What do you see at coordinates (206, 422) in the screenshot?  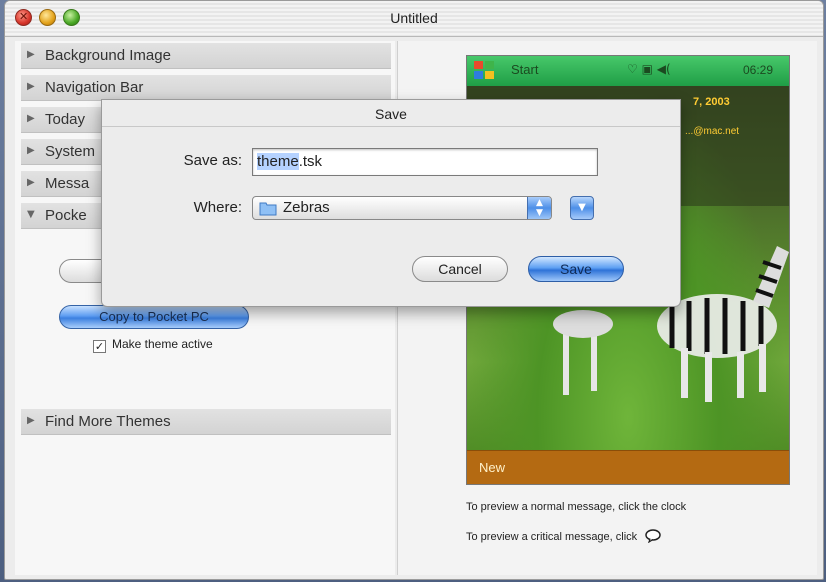 I see `section-find-more-themes: ▶ Find More Themes` at bounding box center [206, 422].